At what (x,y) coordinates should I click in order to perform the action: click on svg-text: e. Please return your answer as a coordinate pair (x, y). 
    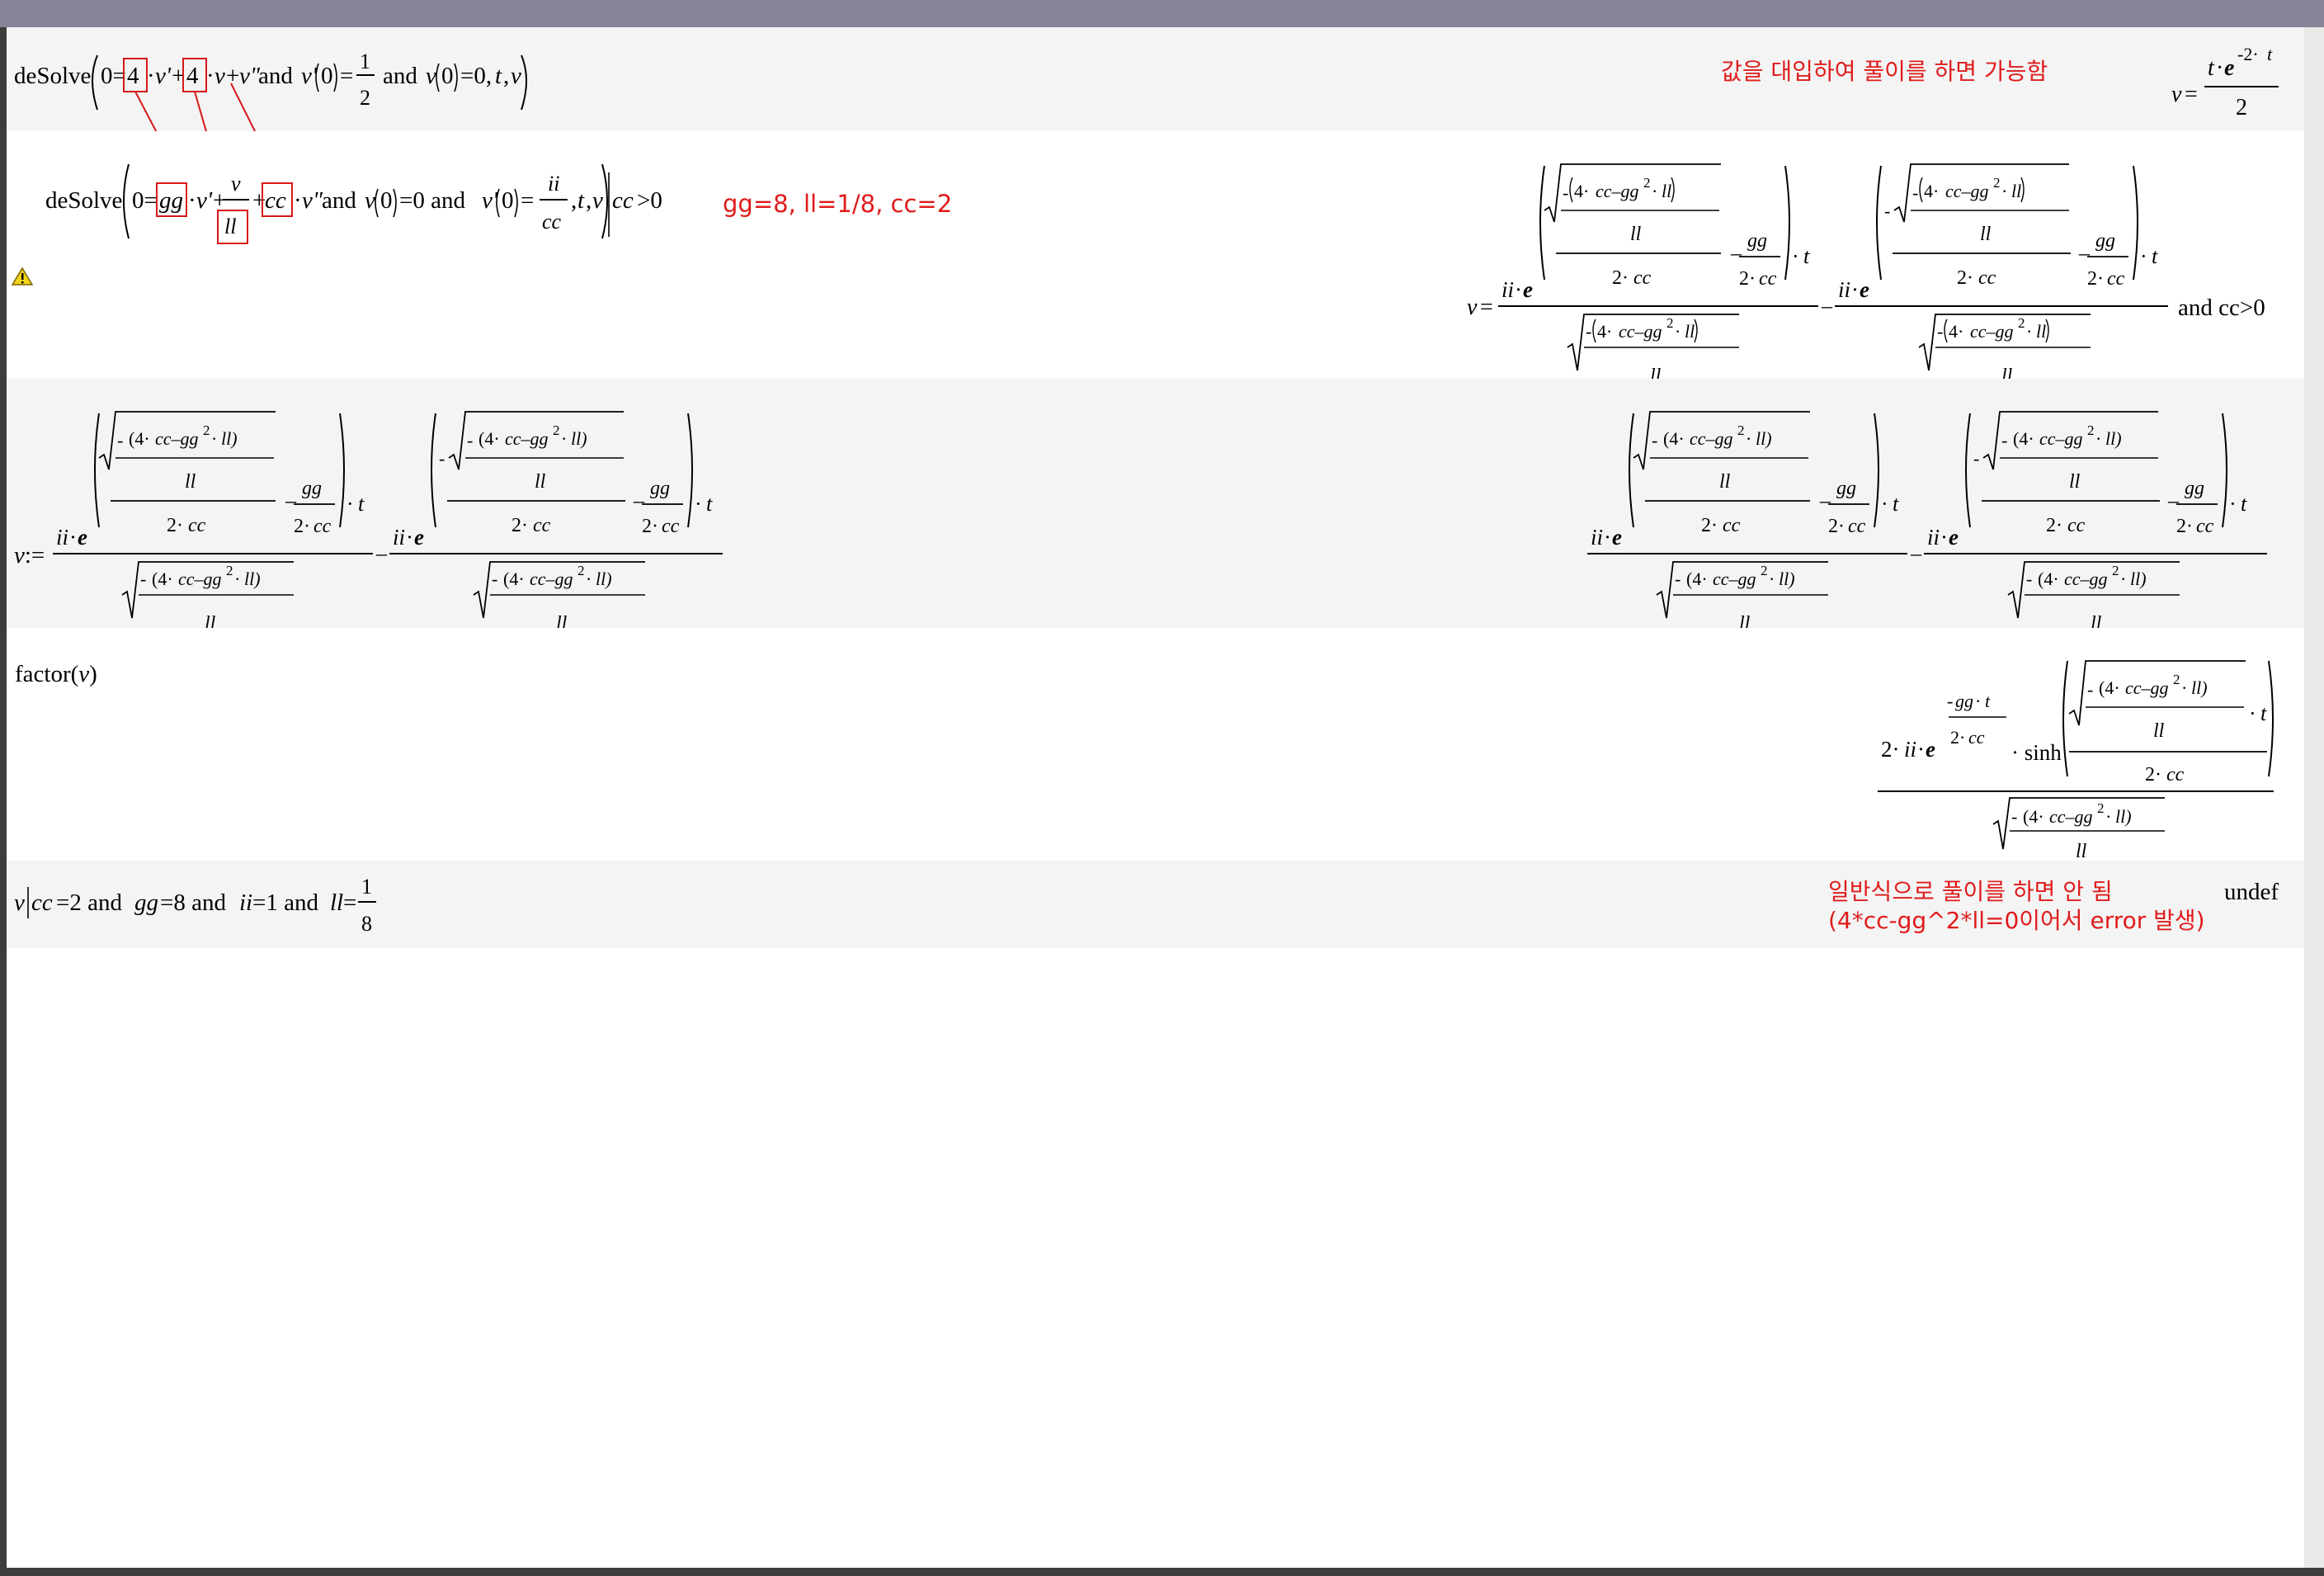
    Looking at the image, I should click on (1617, 537).